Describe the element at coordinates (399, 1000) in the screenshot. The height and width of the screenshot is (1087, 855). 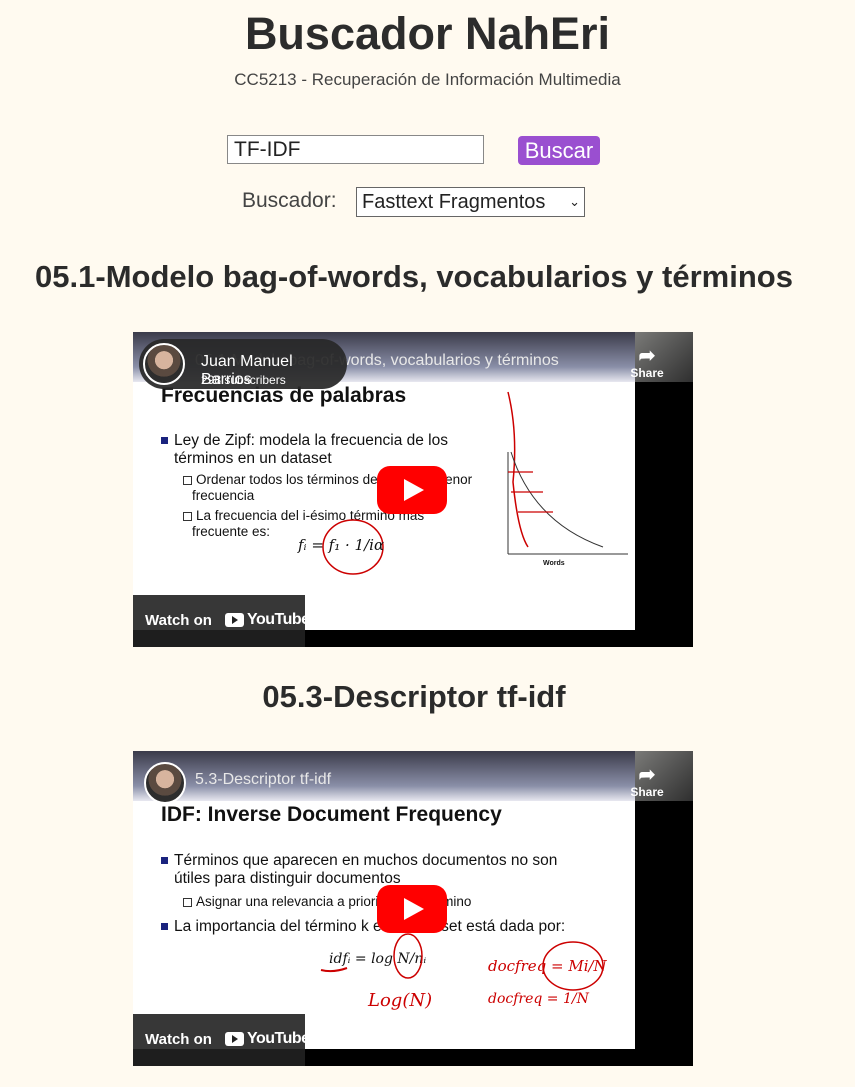
I see `svg-text: Log(N)` at that location.